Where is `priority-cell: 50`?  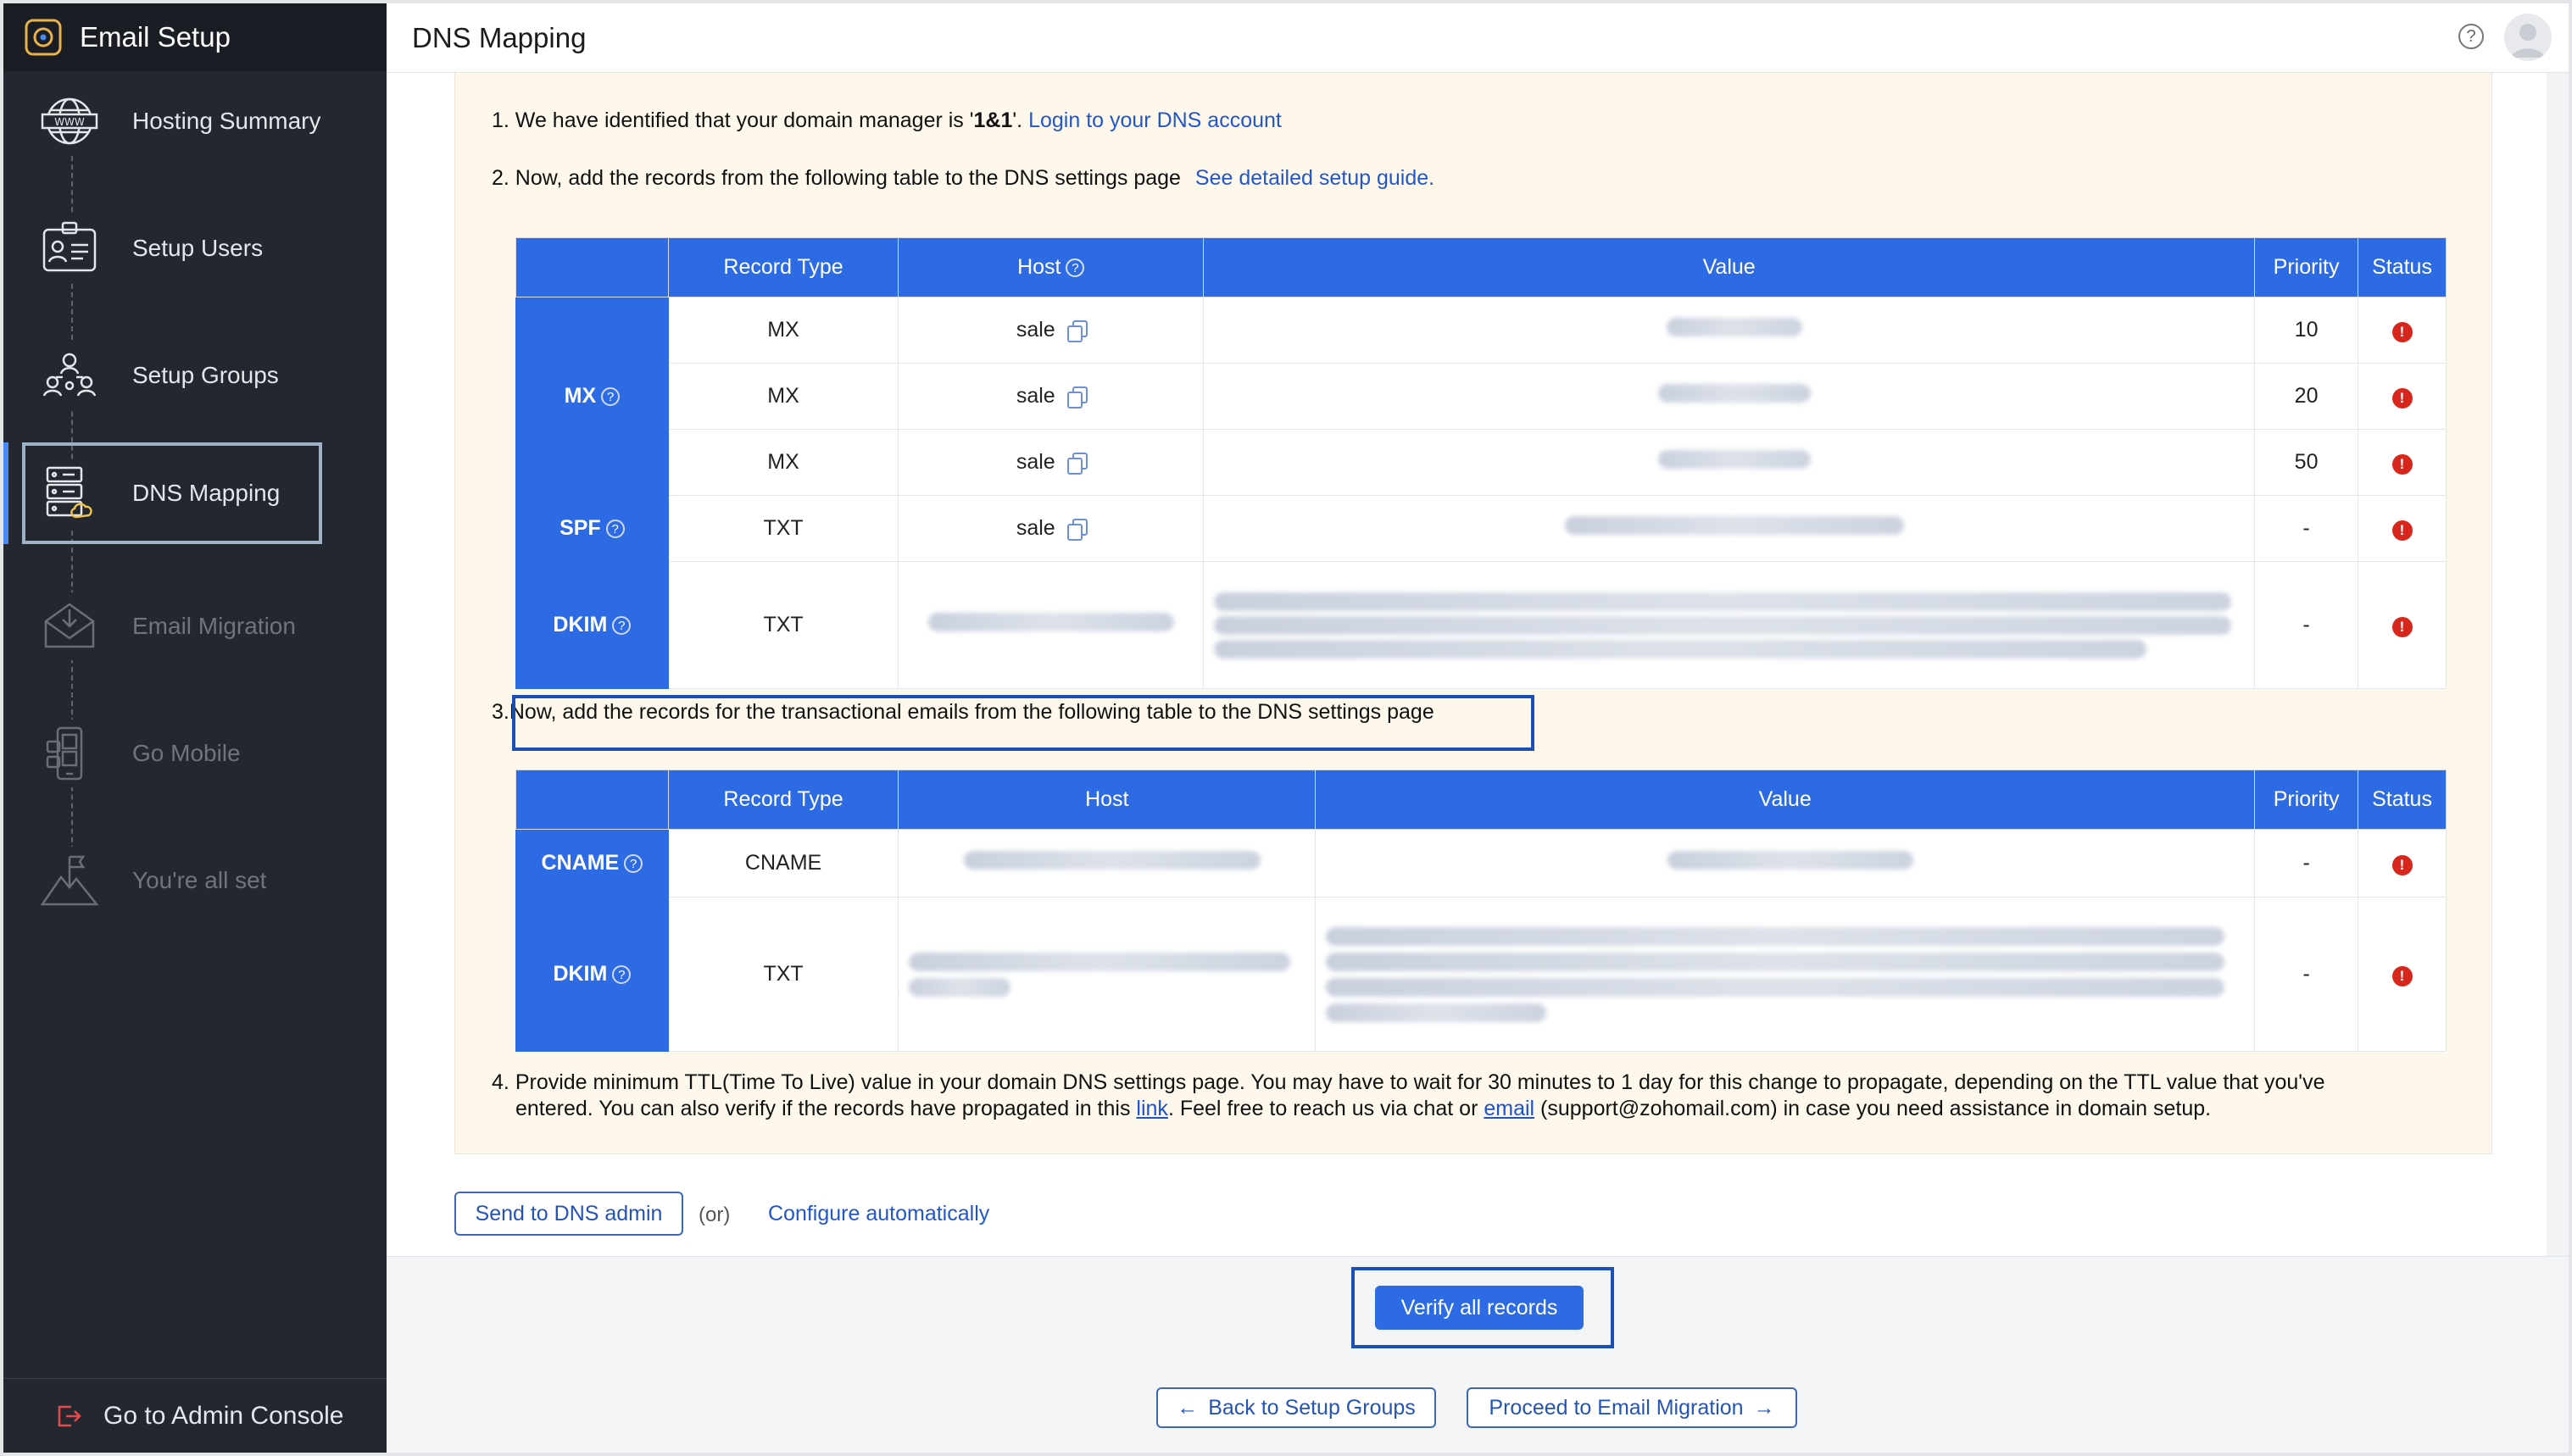 priority-cell: 50 is located at coordinates (2306, 463).